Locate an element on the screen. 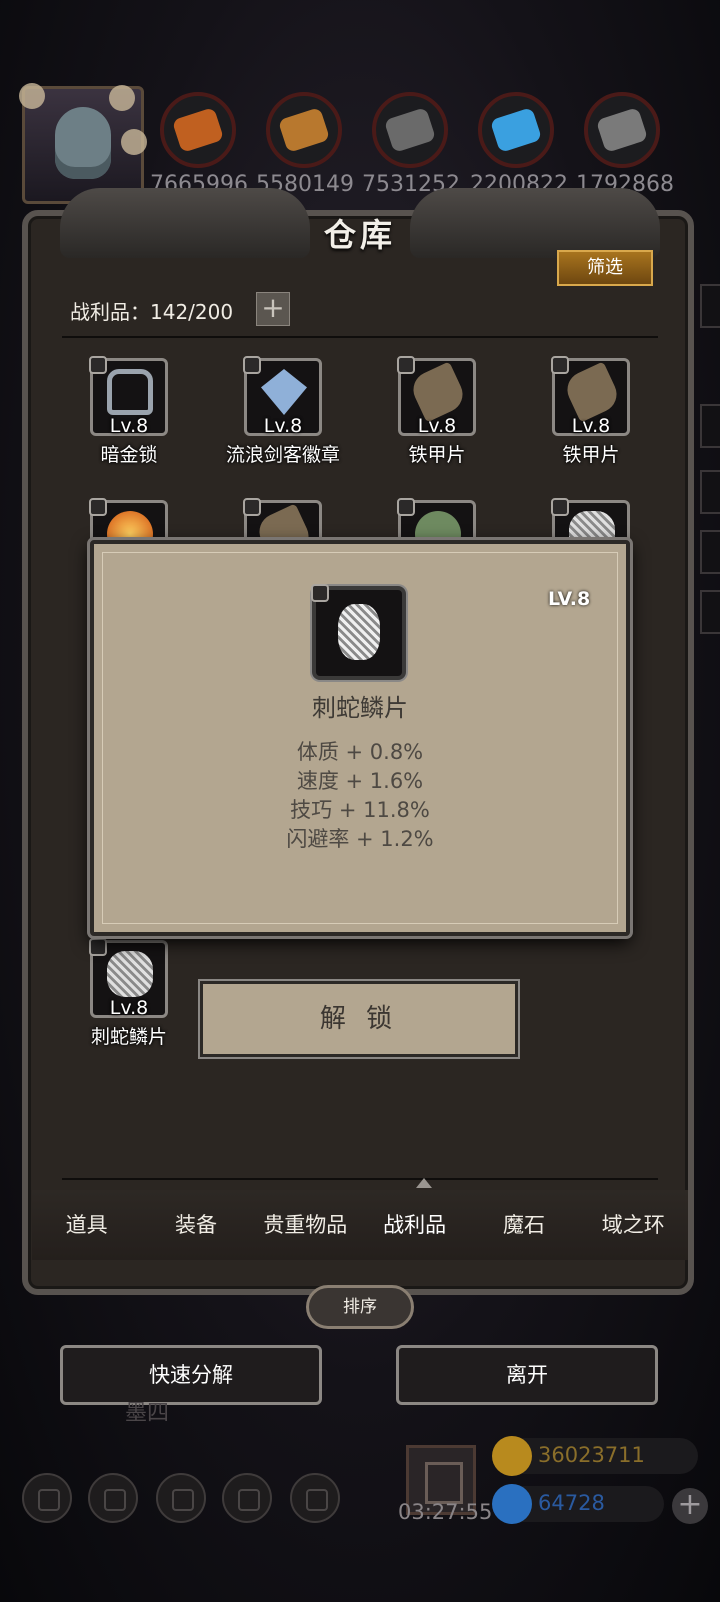  popup-level: LV.8 is located at coordinates (569, 599).